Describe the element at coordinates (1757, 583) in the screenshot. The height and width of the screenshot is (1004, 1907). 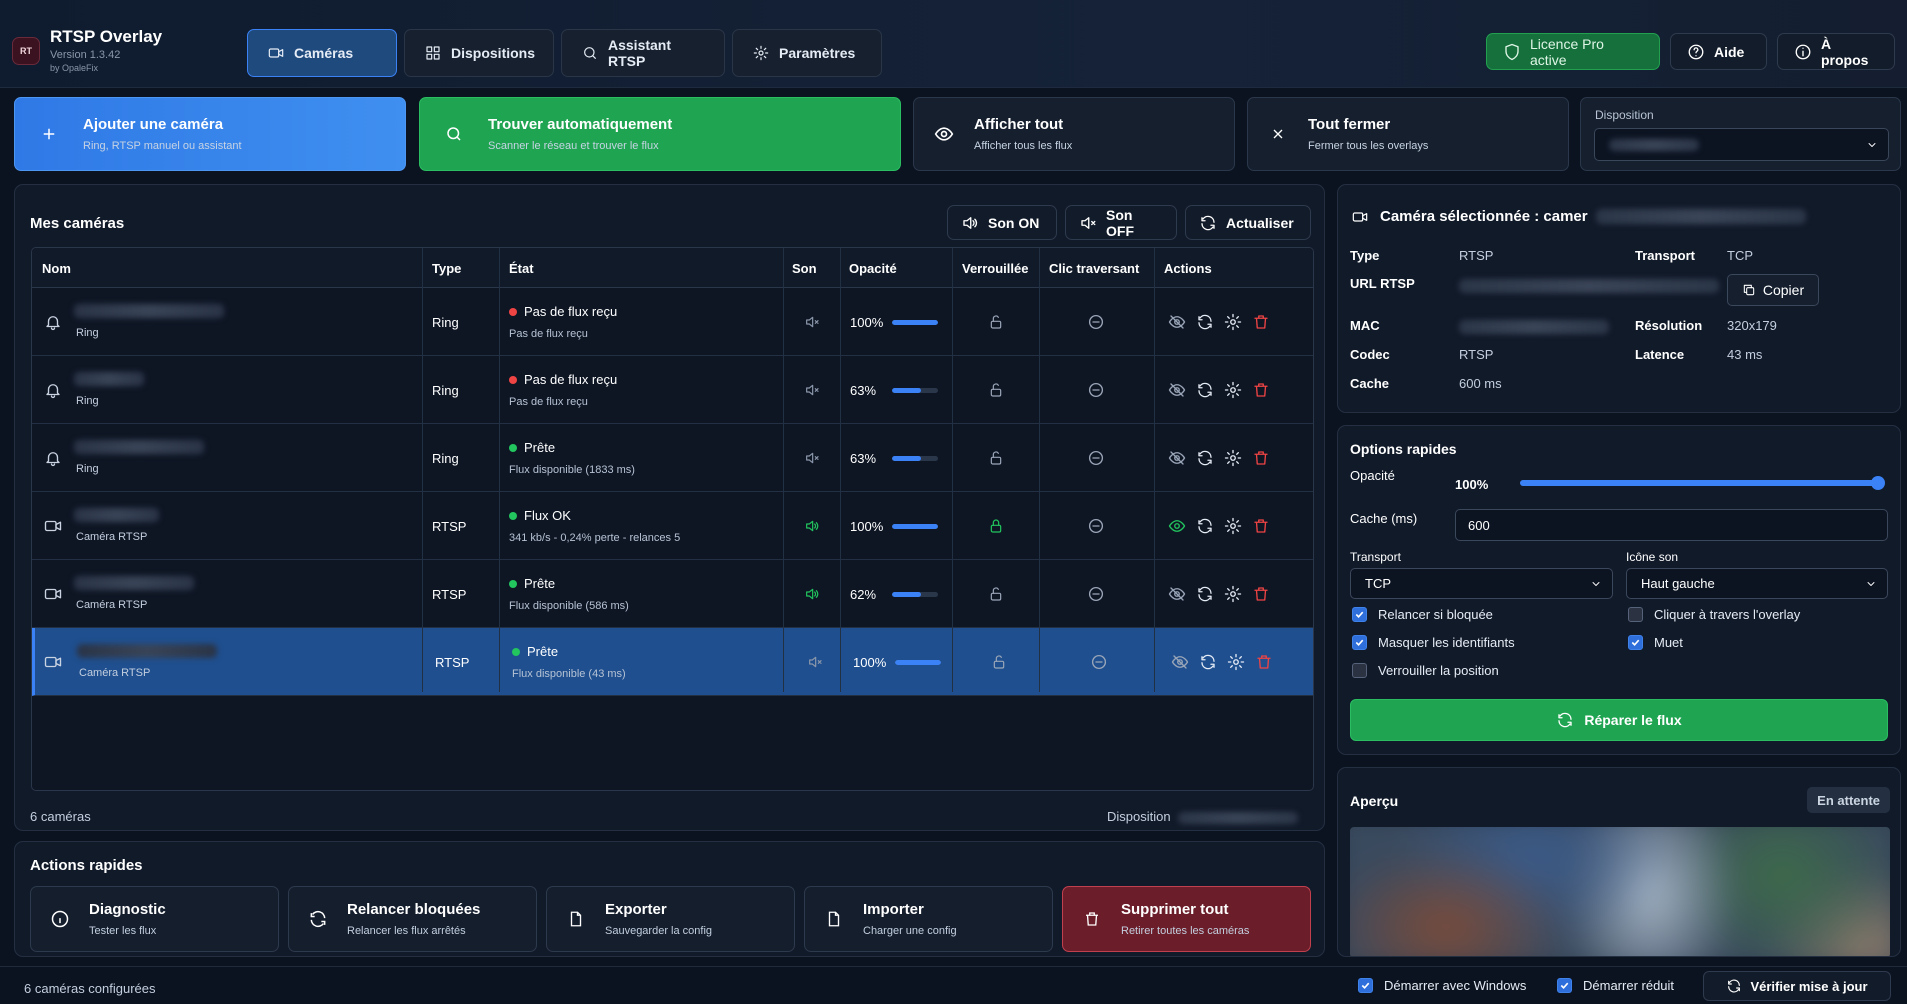
I see `sound-icon-select: Haut gauche` at that location.